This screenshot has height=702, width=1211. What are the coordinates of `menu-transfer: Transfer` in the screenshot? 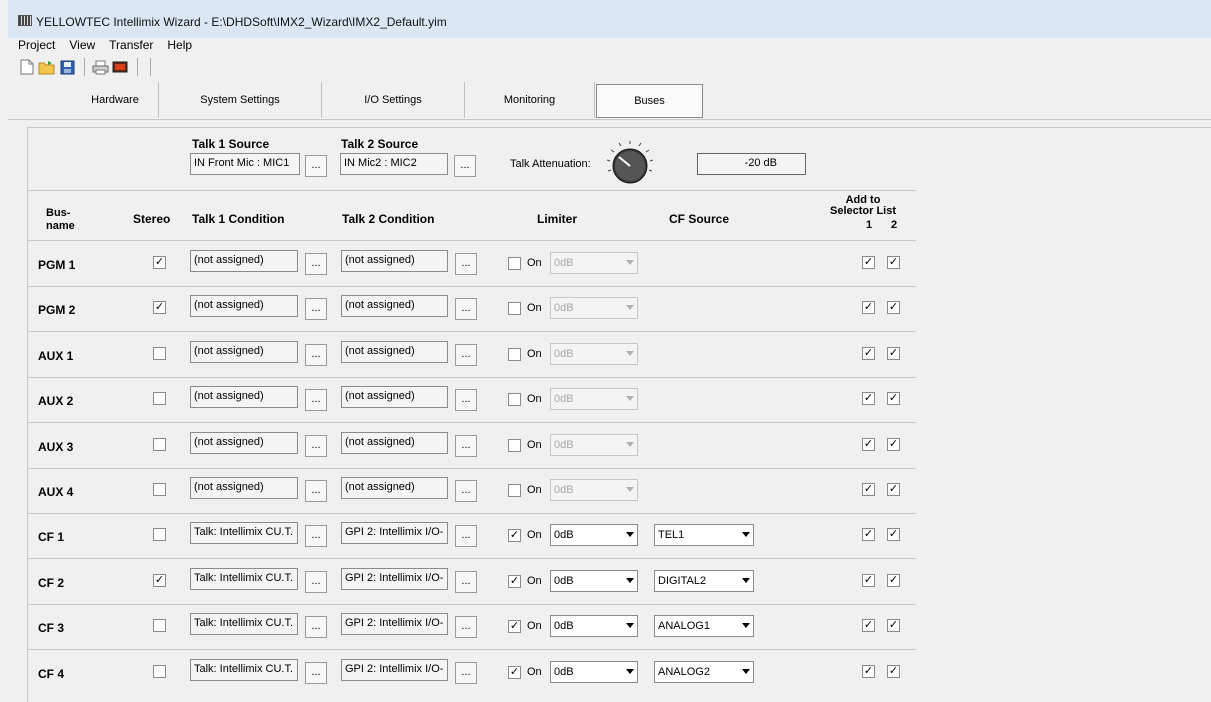 It's located at (131, 47).